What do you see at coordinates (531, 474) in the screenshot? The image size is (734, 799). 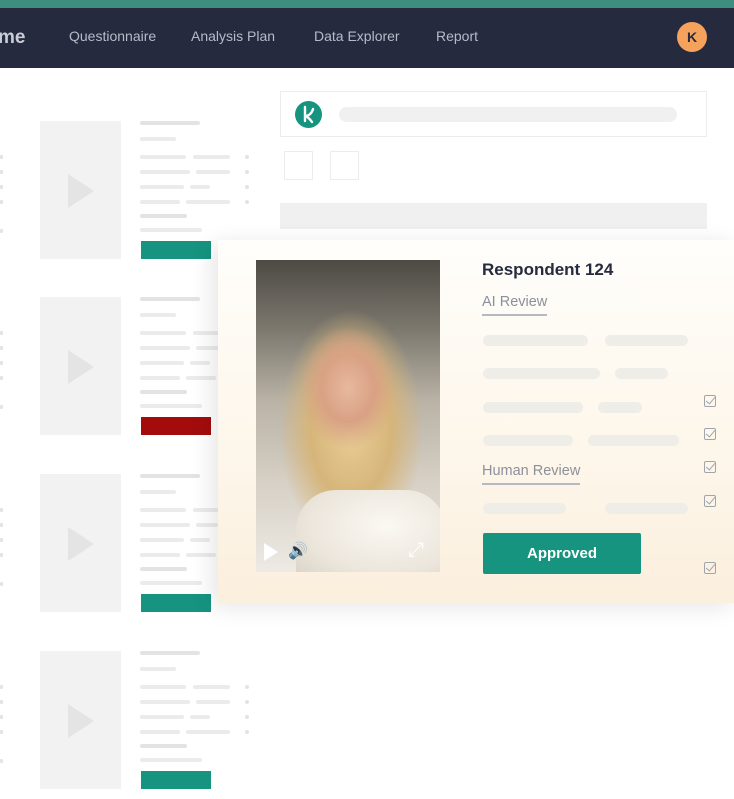 I see `human-review-tab: Human Review` at bounding box center [531, 474].